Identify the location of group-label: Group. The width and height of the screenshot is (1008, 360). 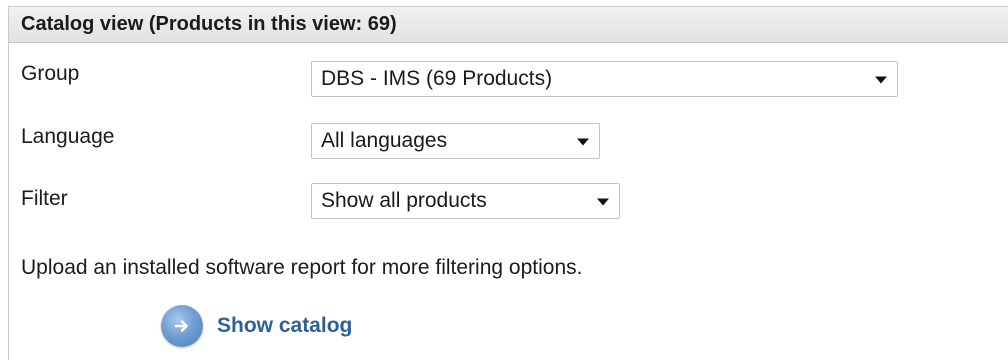
(50, 73).